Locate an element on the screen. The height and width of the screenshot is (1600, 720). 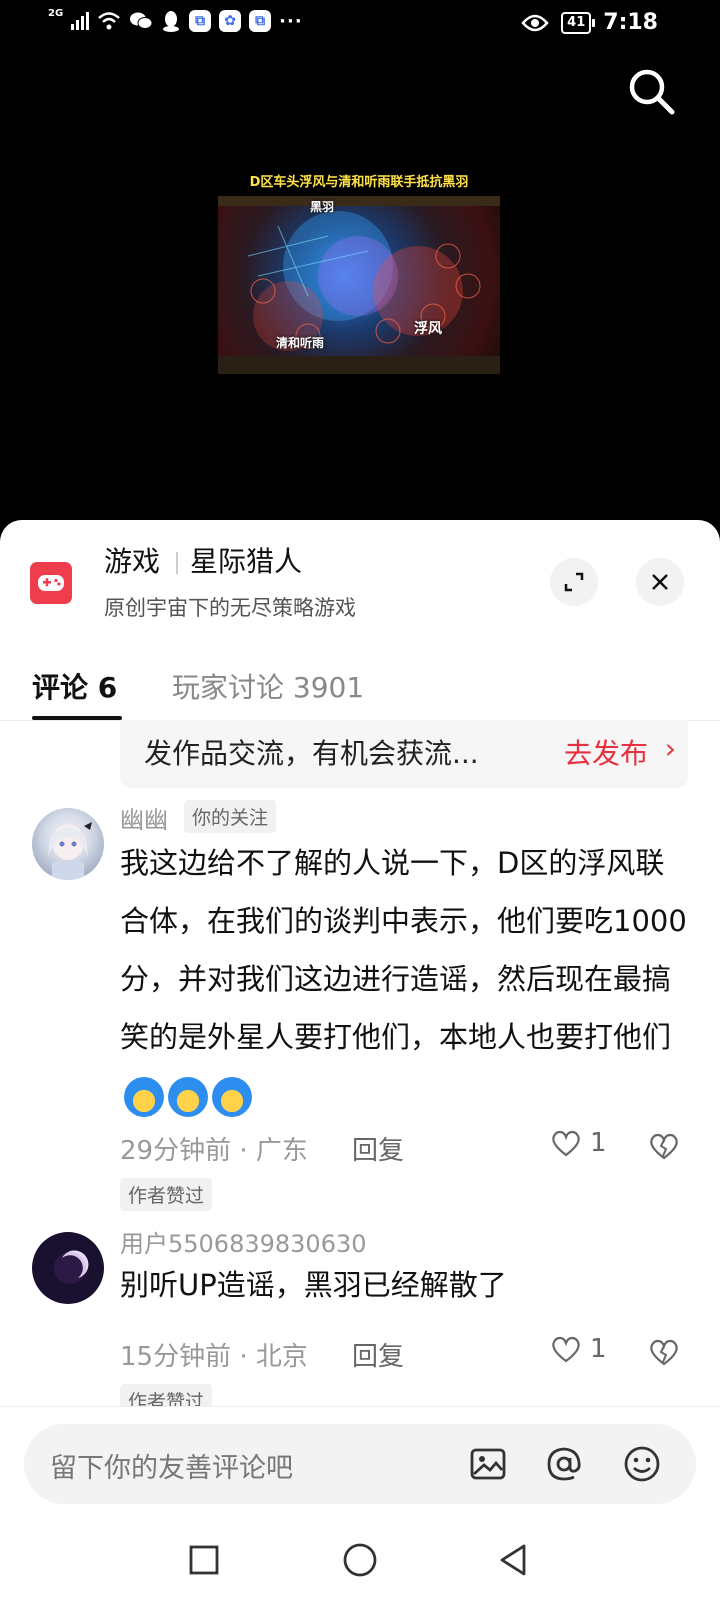
video-label-top: 黑羽 is located at coordinates (322, 207).